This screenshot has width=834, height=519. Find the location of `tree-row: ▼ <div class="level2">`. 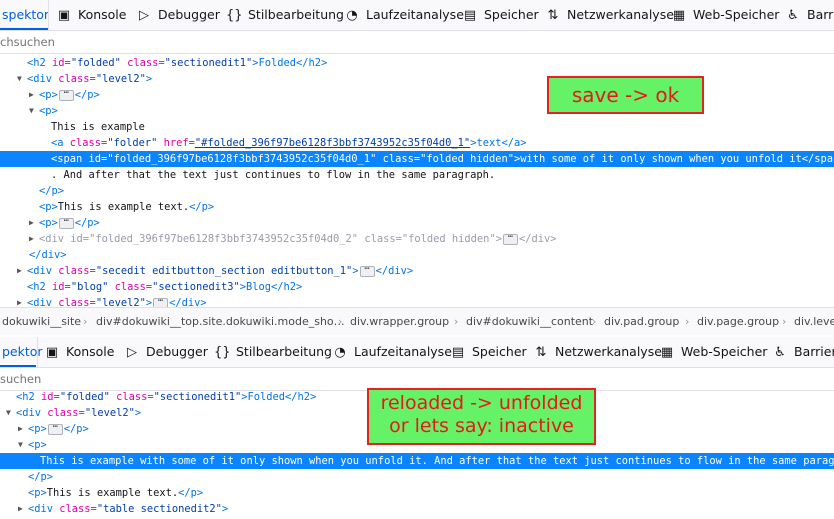

tree-row: ▼ <div class="level2"> is located at coordinates (417, 79).